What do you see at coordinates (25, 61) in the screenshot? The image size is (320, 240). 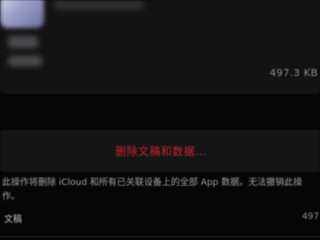 I see `blurred-app-detail` at bounding box center [25, 61].